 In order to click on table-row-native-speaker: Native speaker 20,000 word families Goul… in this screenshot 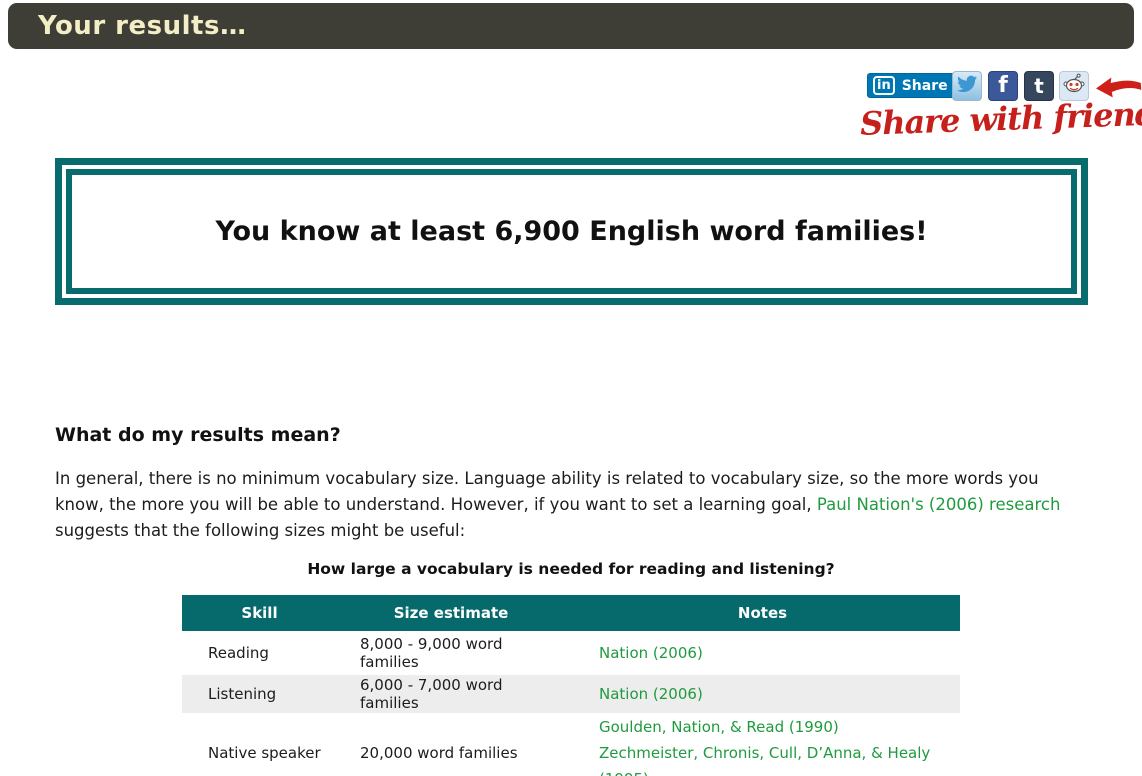, I will do `click(571, 744)`.